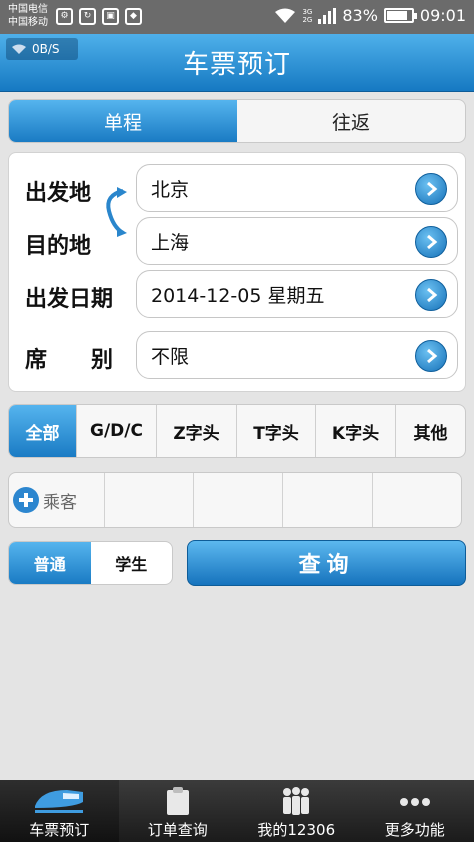 The image size is (474, 842). Describe the element at coordinates (326, 563) in the screenshot. I see `query-button: 查询` at that location.